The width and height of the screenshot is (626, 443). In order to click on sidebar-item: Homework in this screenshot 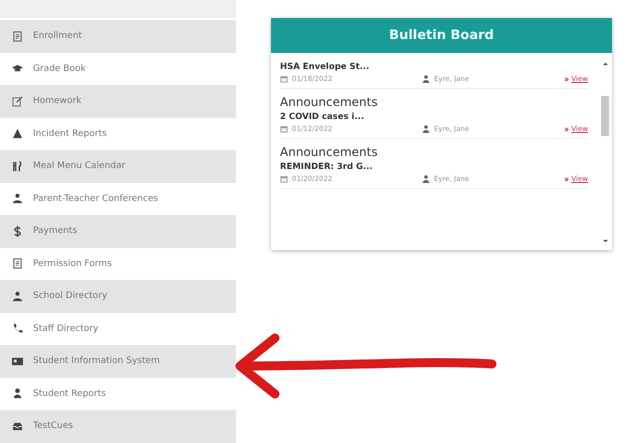, I will do `click(118, 101)`.